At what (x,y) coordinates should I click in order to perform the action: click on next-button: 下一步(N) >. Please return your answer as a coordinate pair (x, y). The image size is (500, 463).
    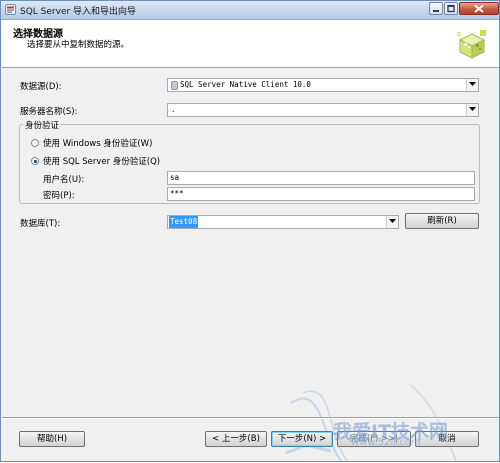
    Looking at the image, I should click on (302, 439).